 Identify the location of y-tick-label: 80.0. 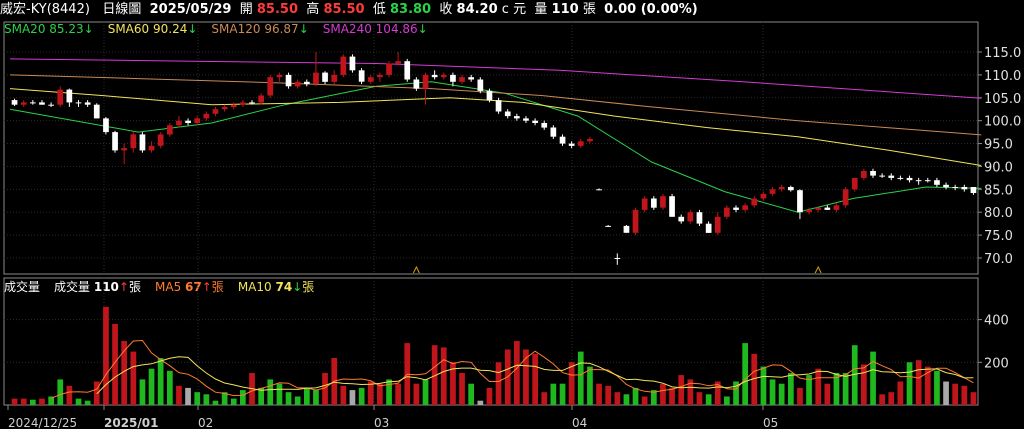
(998, 213).